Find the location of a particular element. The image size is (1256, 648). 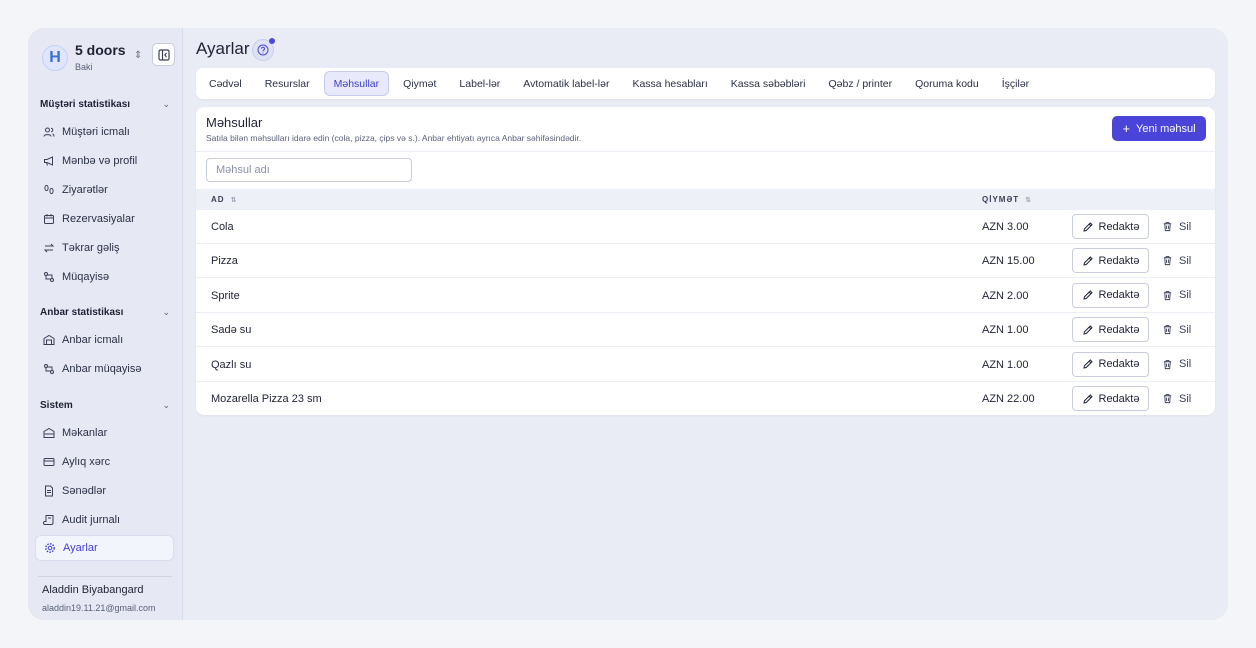

sidebar-toggle-icon is located at coordinates (163, 54).